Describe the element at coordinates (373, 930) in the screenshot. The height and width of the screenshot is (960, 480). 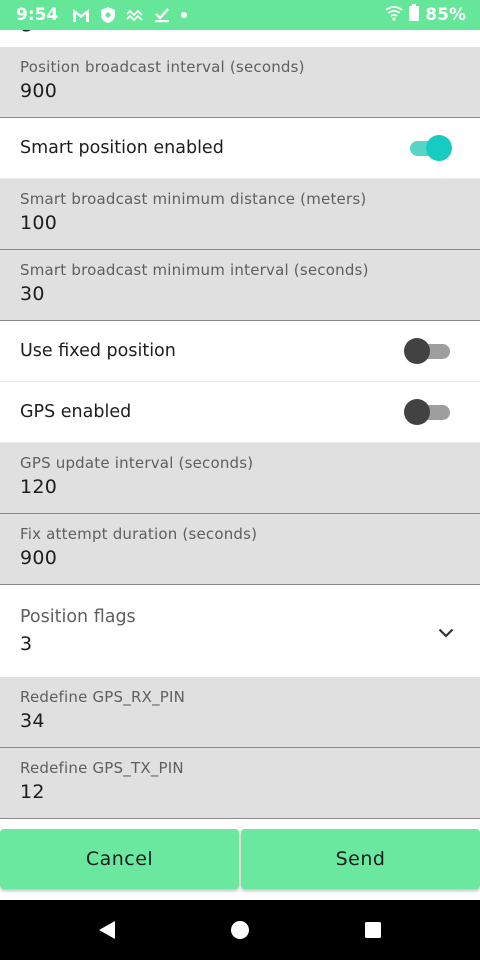
I see `recents-icon` at that location.